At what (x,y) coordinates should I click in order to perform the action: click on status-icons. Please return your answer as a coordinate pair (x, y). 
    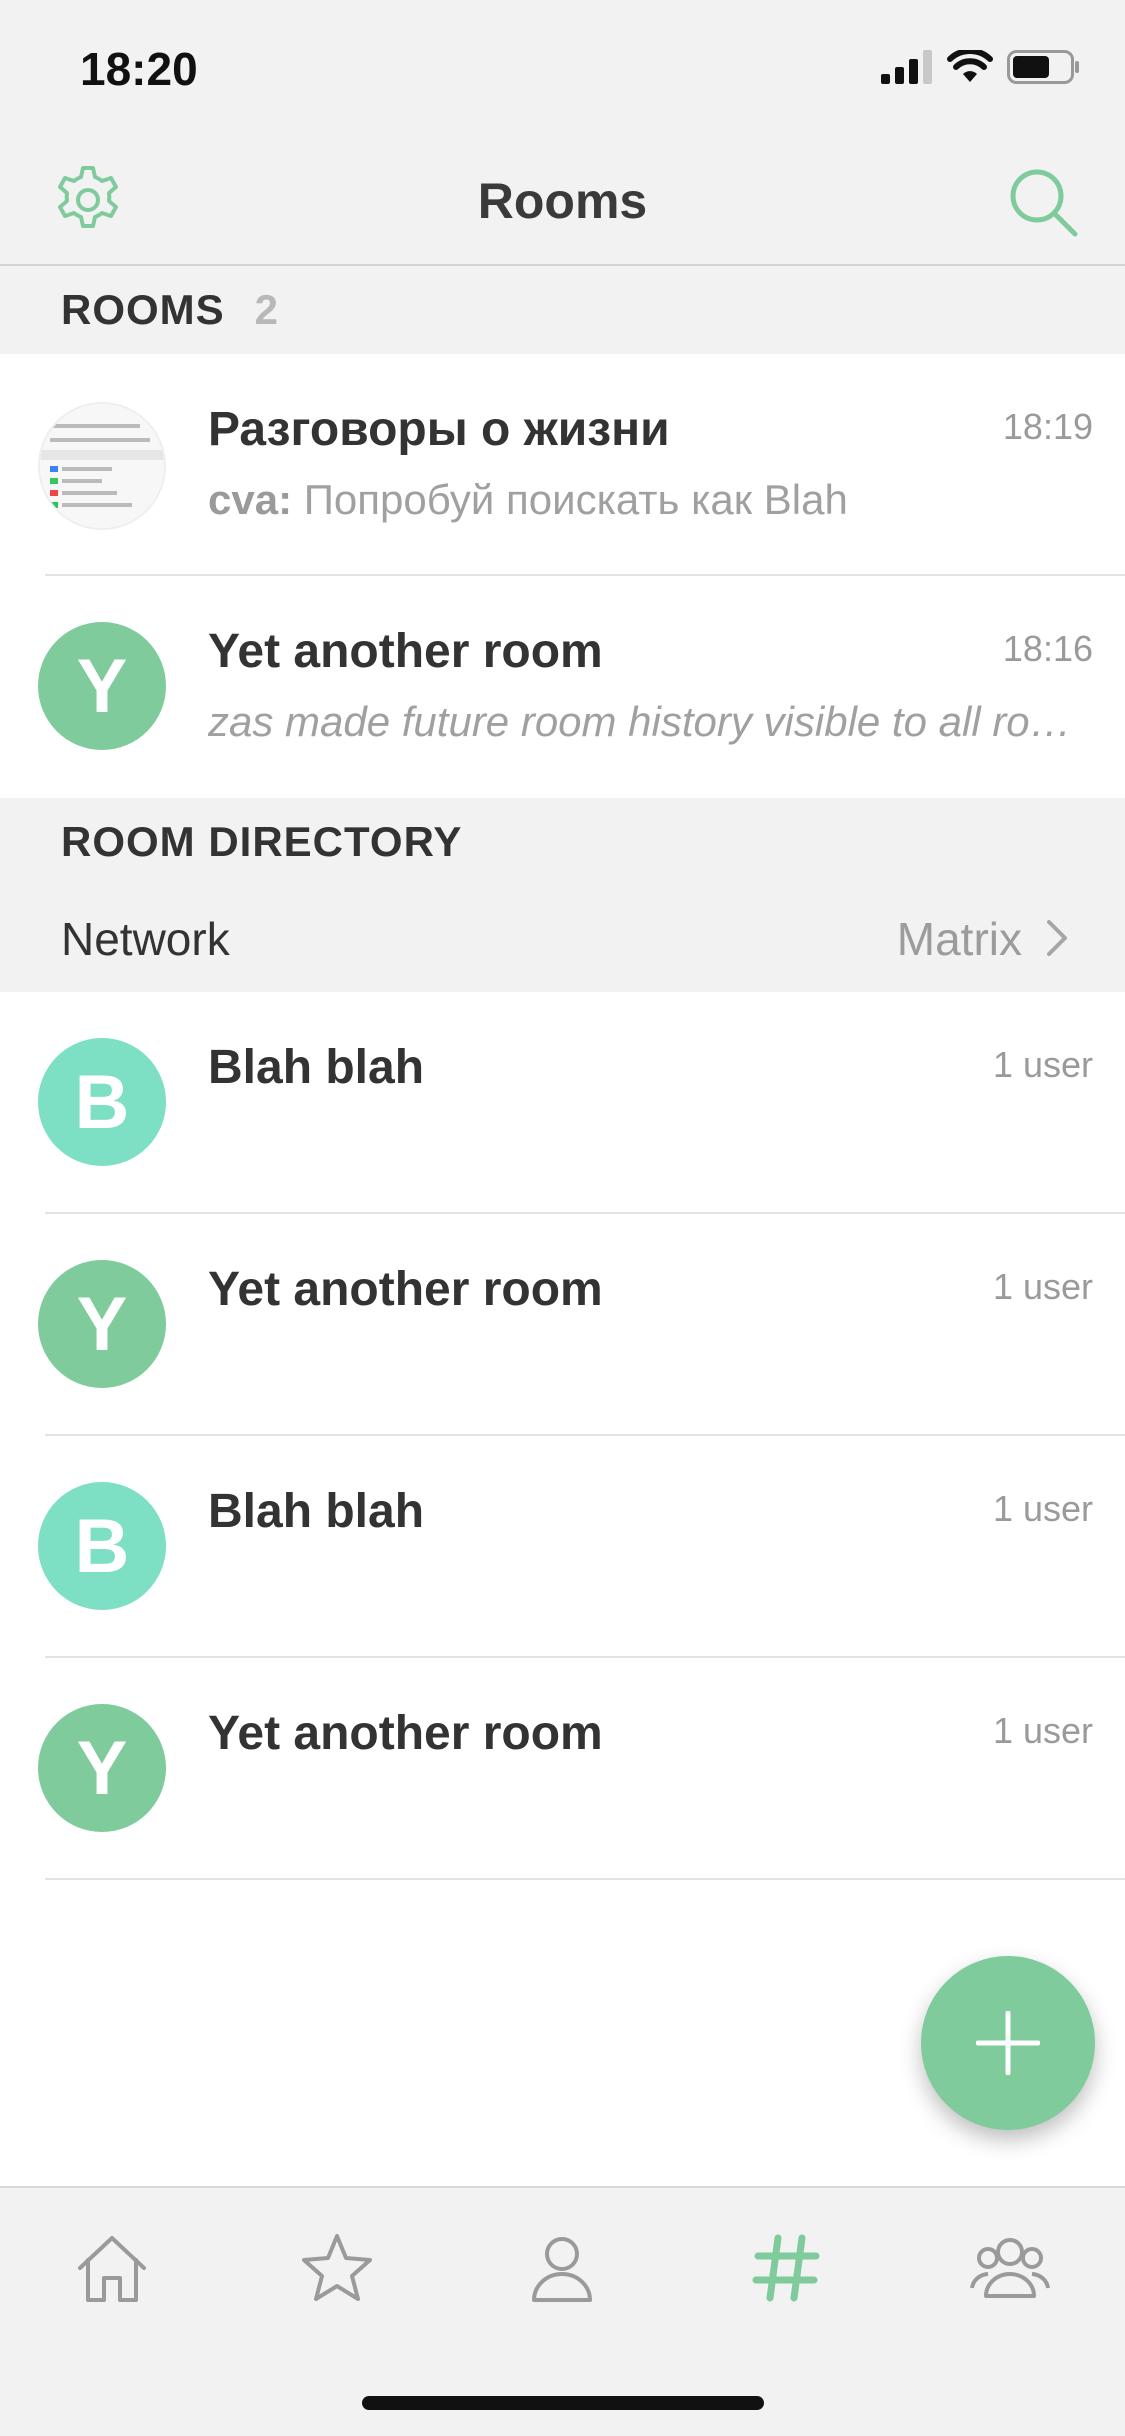
    Looking at the image, I should click on (981, 67).